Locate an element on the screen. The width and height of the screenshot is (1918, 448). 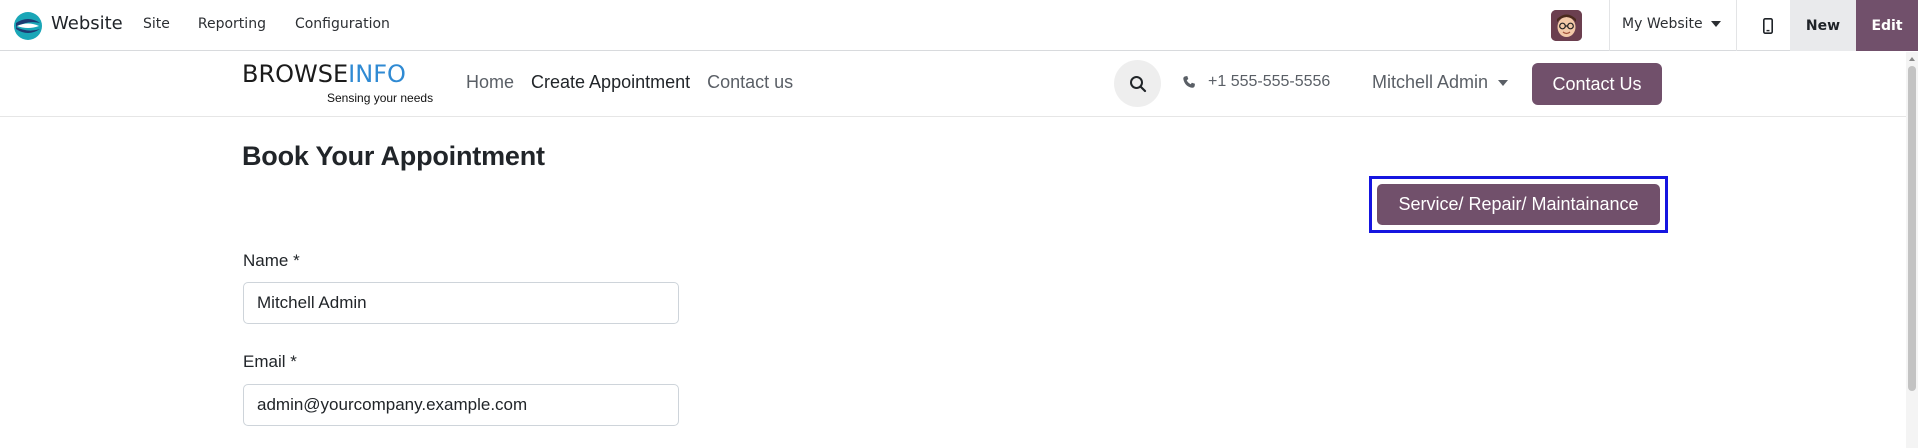
brand-logo: BROWSEINFO Sensing your needs is located at coordinates (338, 85).